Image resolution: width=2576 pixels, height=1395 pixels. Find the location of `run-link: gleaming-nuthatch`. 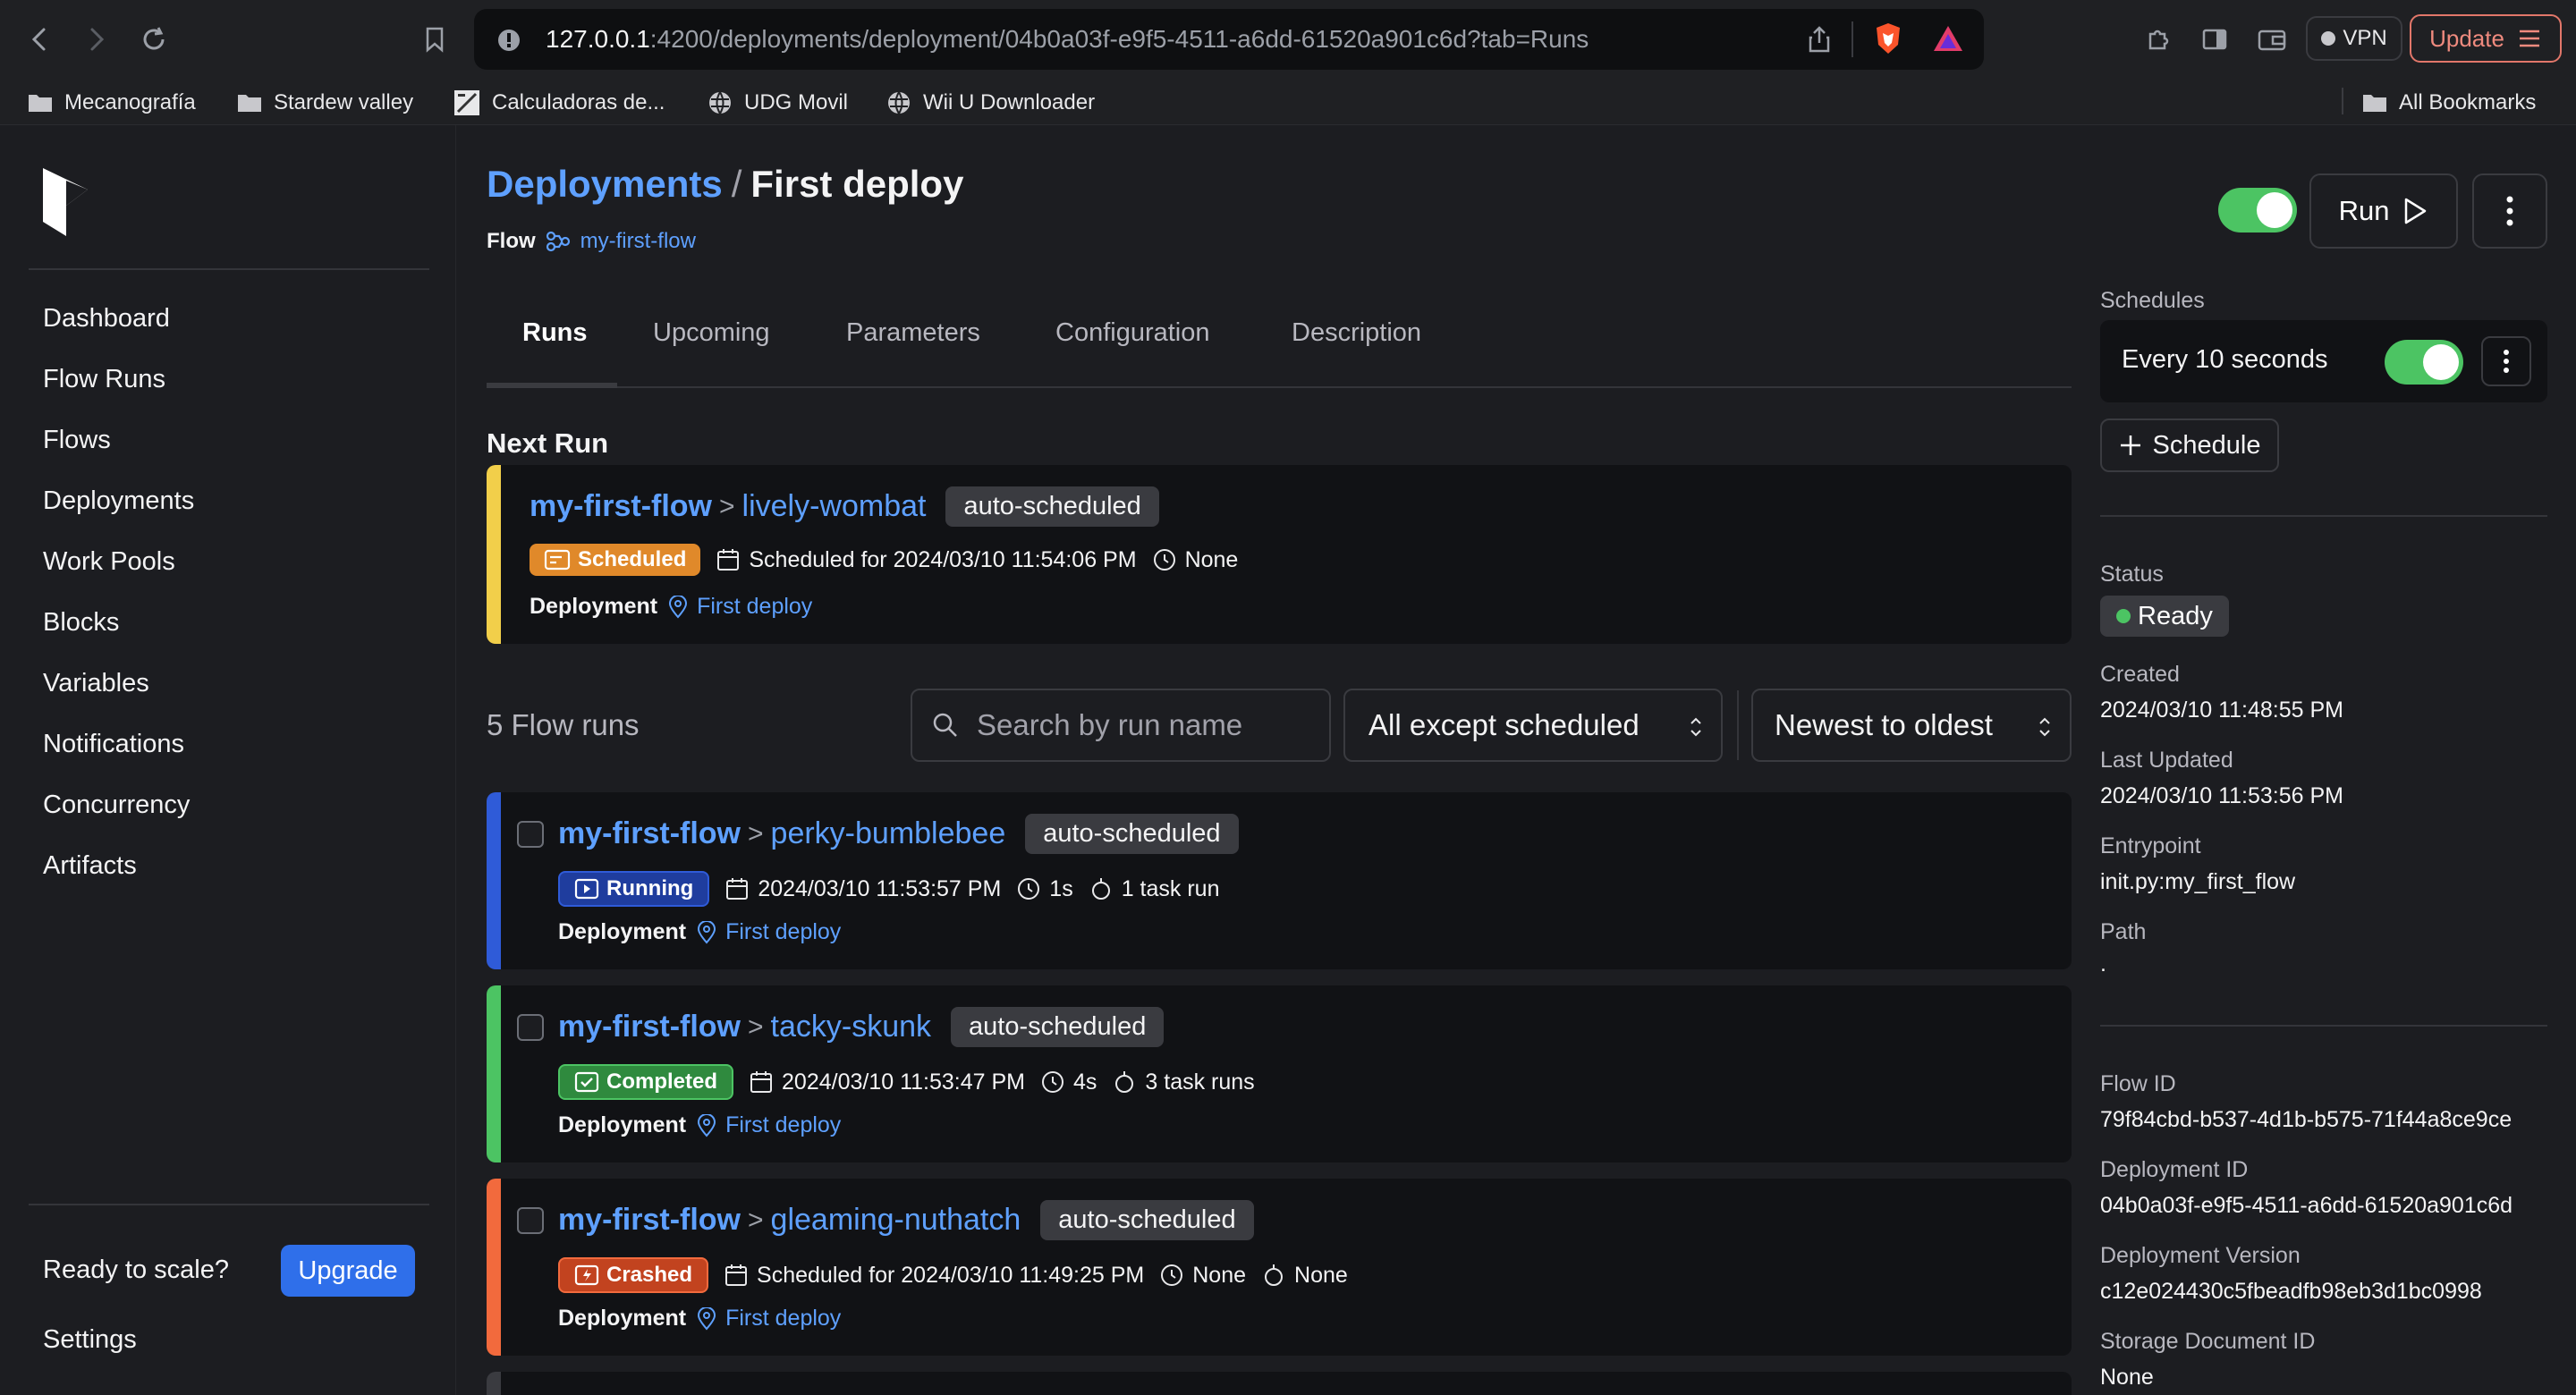

run-link: gleaming-nuthatch is located at coordinates (896, 1220).